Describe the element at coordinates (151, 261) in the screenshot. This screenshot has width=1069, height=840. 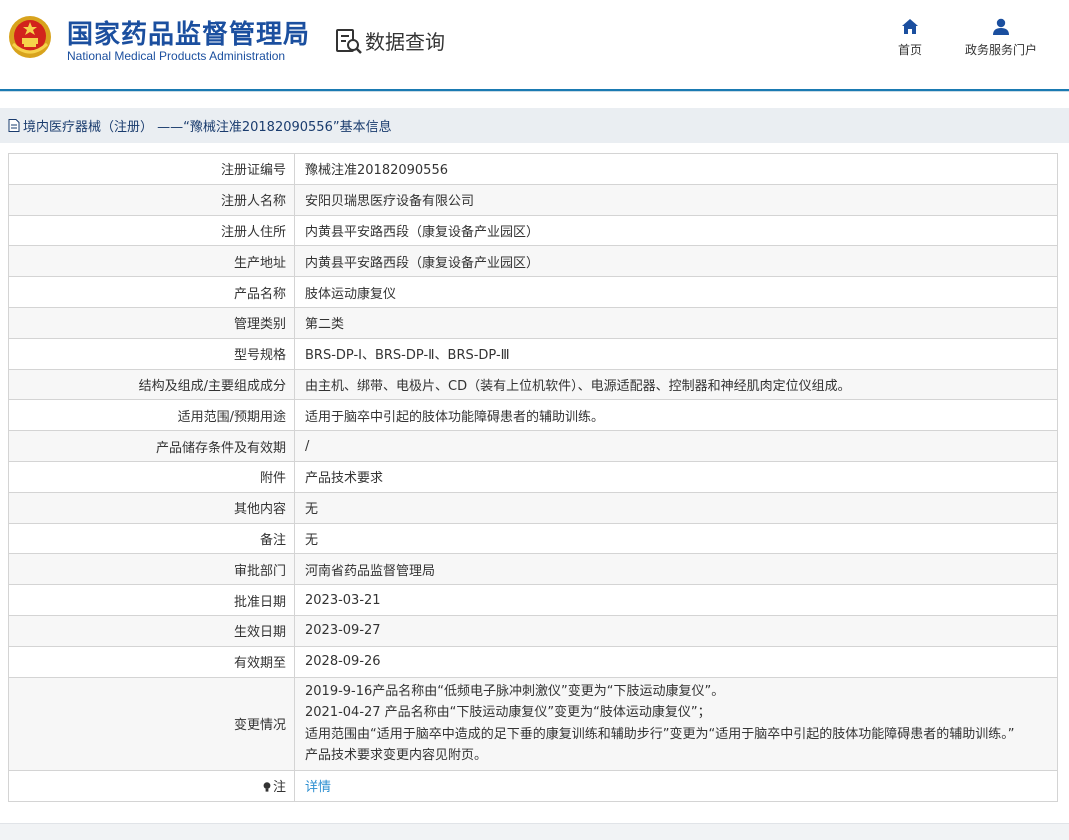
I see `row-label: 生产地址` at that location.